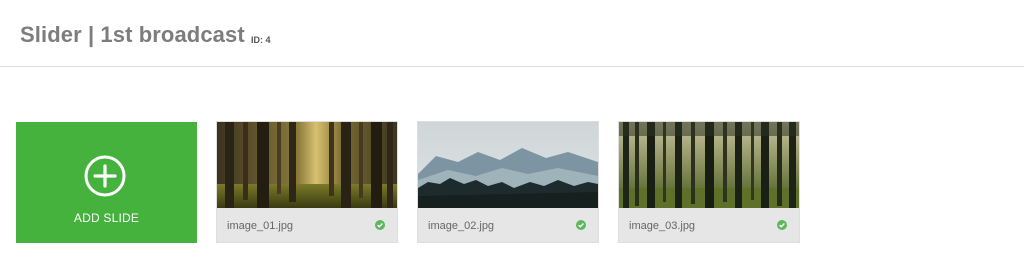 Image resolution: width=1024 pixels, height=273 pixels. I want to click on slide-card: image_03.jpg, so click(709, 182).